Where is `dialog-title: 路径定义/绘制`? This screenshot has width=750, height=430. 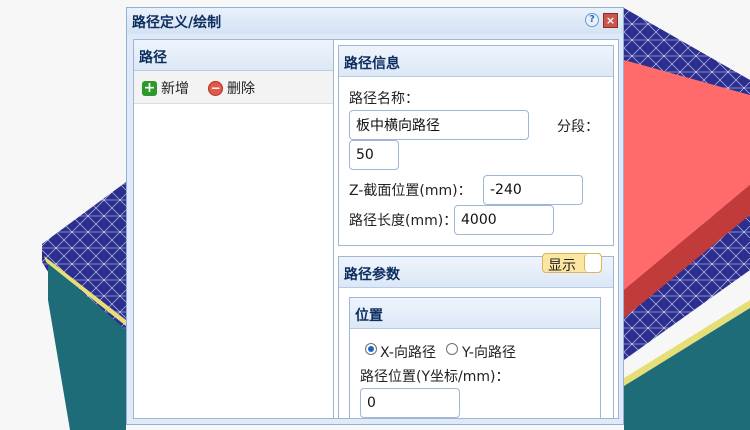
dialog-title: 路径定义/绘制 is located at coordinates (177, 23).